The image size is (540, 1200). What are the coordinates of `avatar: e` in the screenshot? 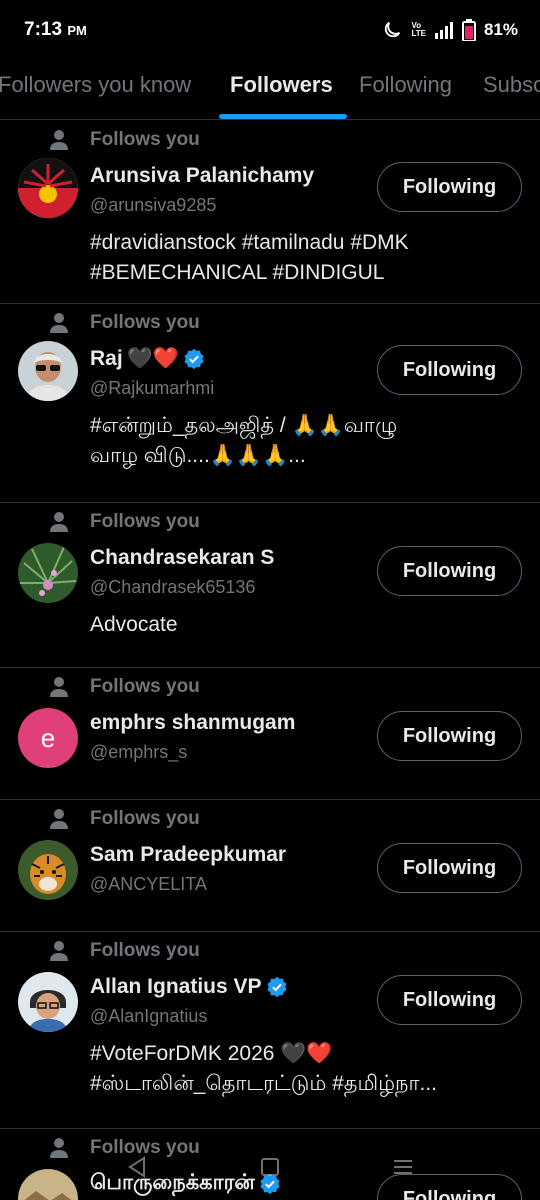 It's located at (48, 738).